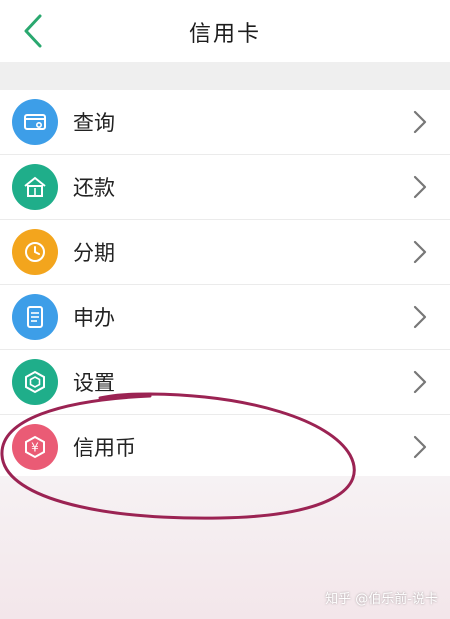 The height and width of the screenshot is (619, 450). What do you see at coordinates (35, 252) in the screenshot?
I see `clock-icon` at bounding box center [35, 252].